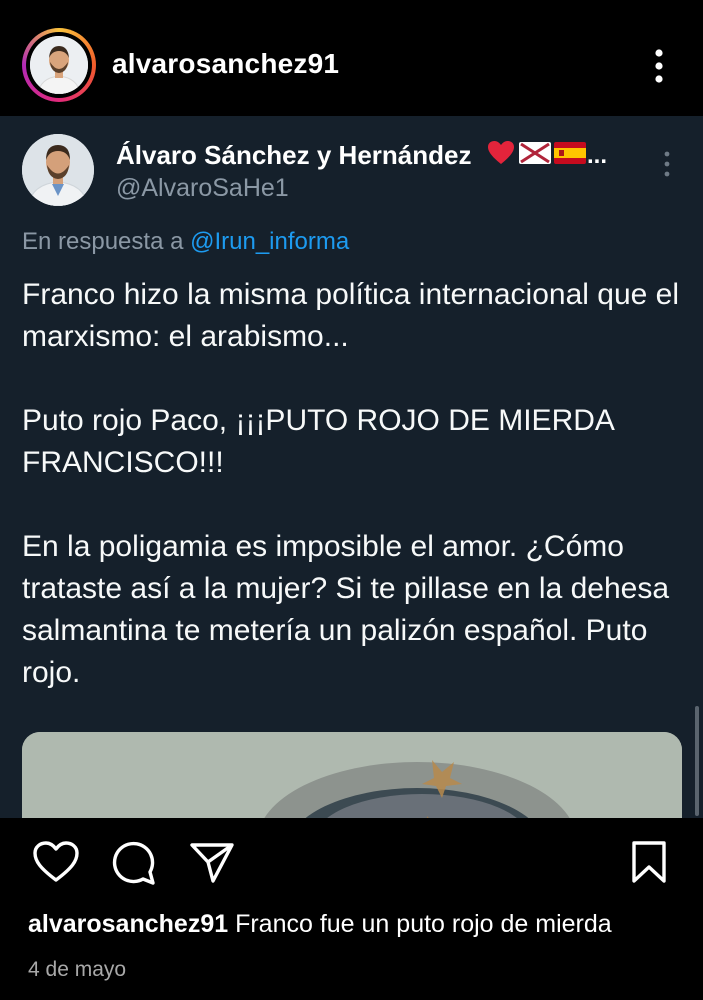 Image resolution: width=703 pixels, height=1000 pixels. Describe the element at coordinates (58, 170) in the screenshot. I see `tweet-avatar` at that location.